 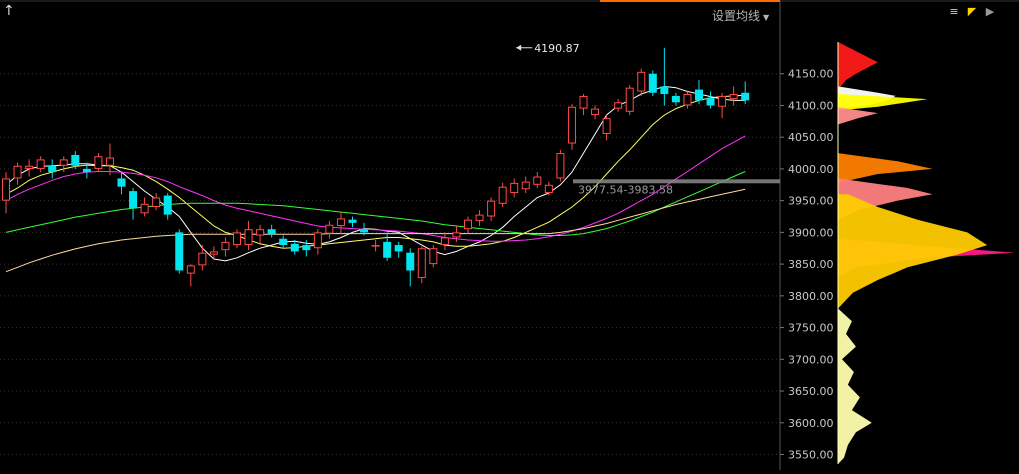 What do you see at coordinates (811, 391) in the screenshot?
I see `axis-tick-label: 3650.00` at bounding box center [811, 391].